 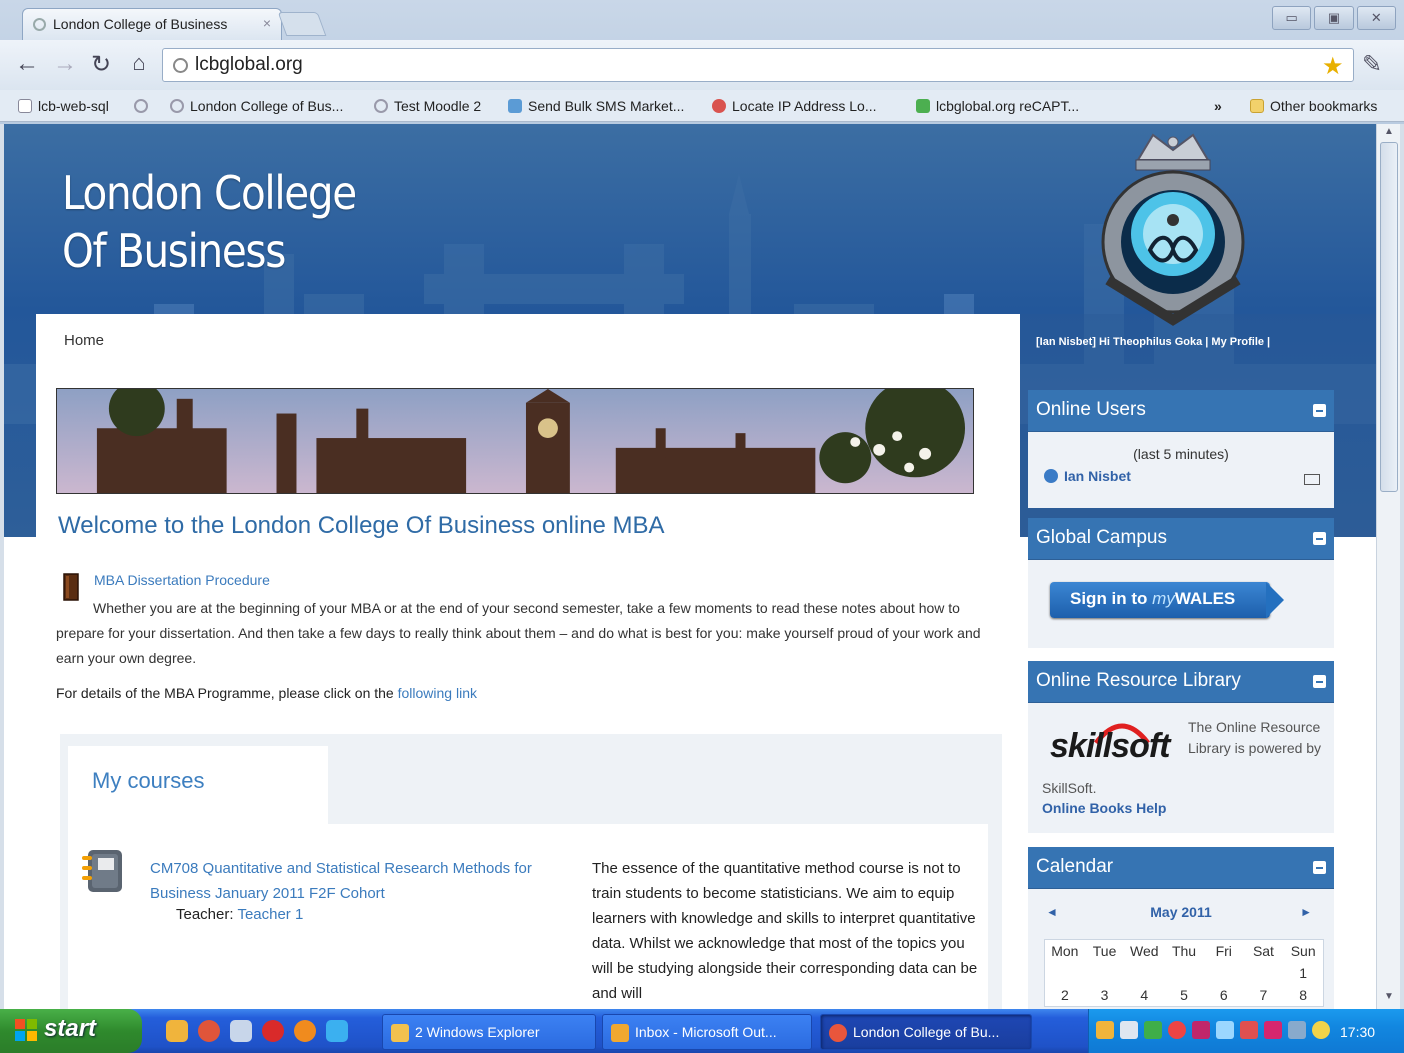 What do you see at coordinates (337, 1031) in the screenshot?
I see `quicklaunch-ie-icon` at bounding box center [337, 1031].